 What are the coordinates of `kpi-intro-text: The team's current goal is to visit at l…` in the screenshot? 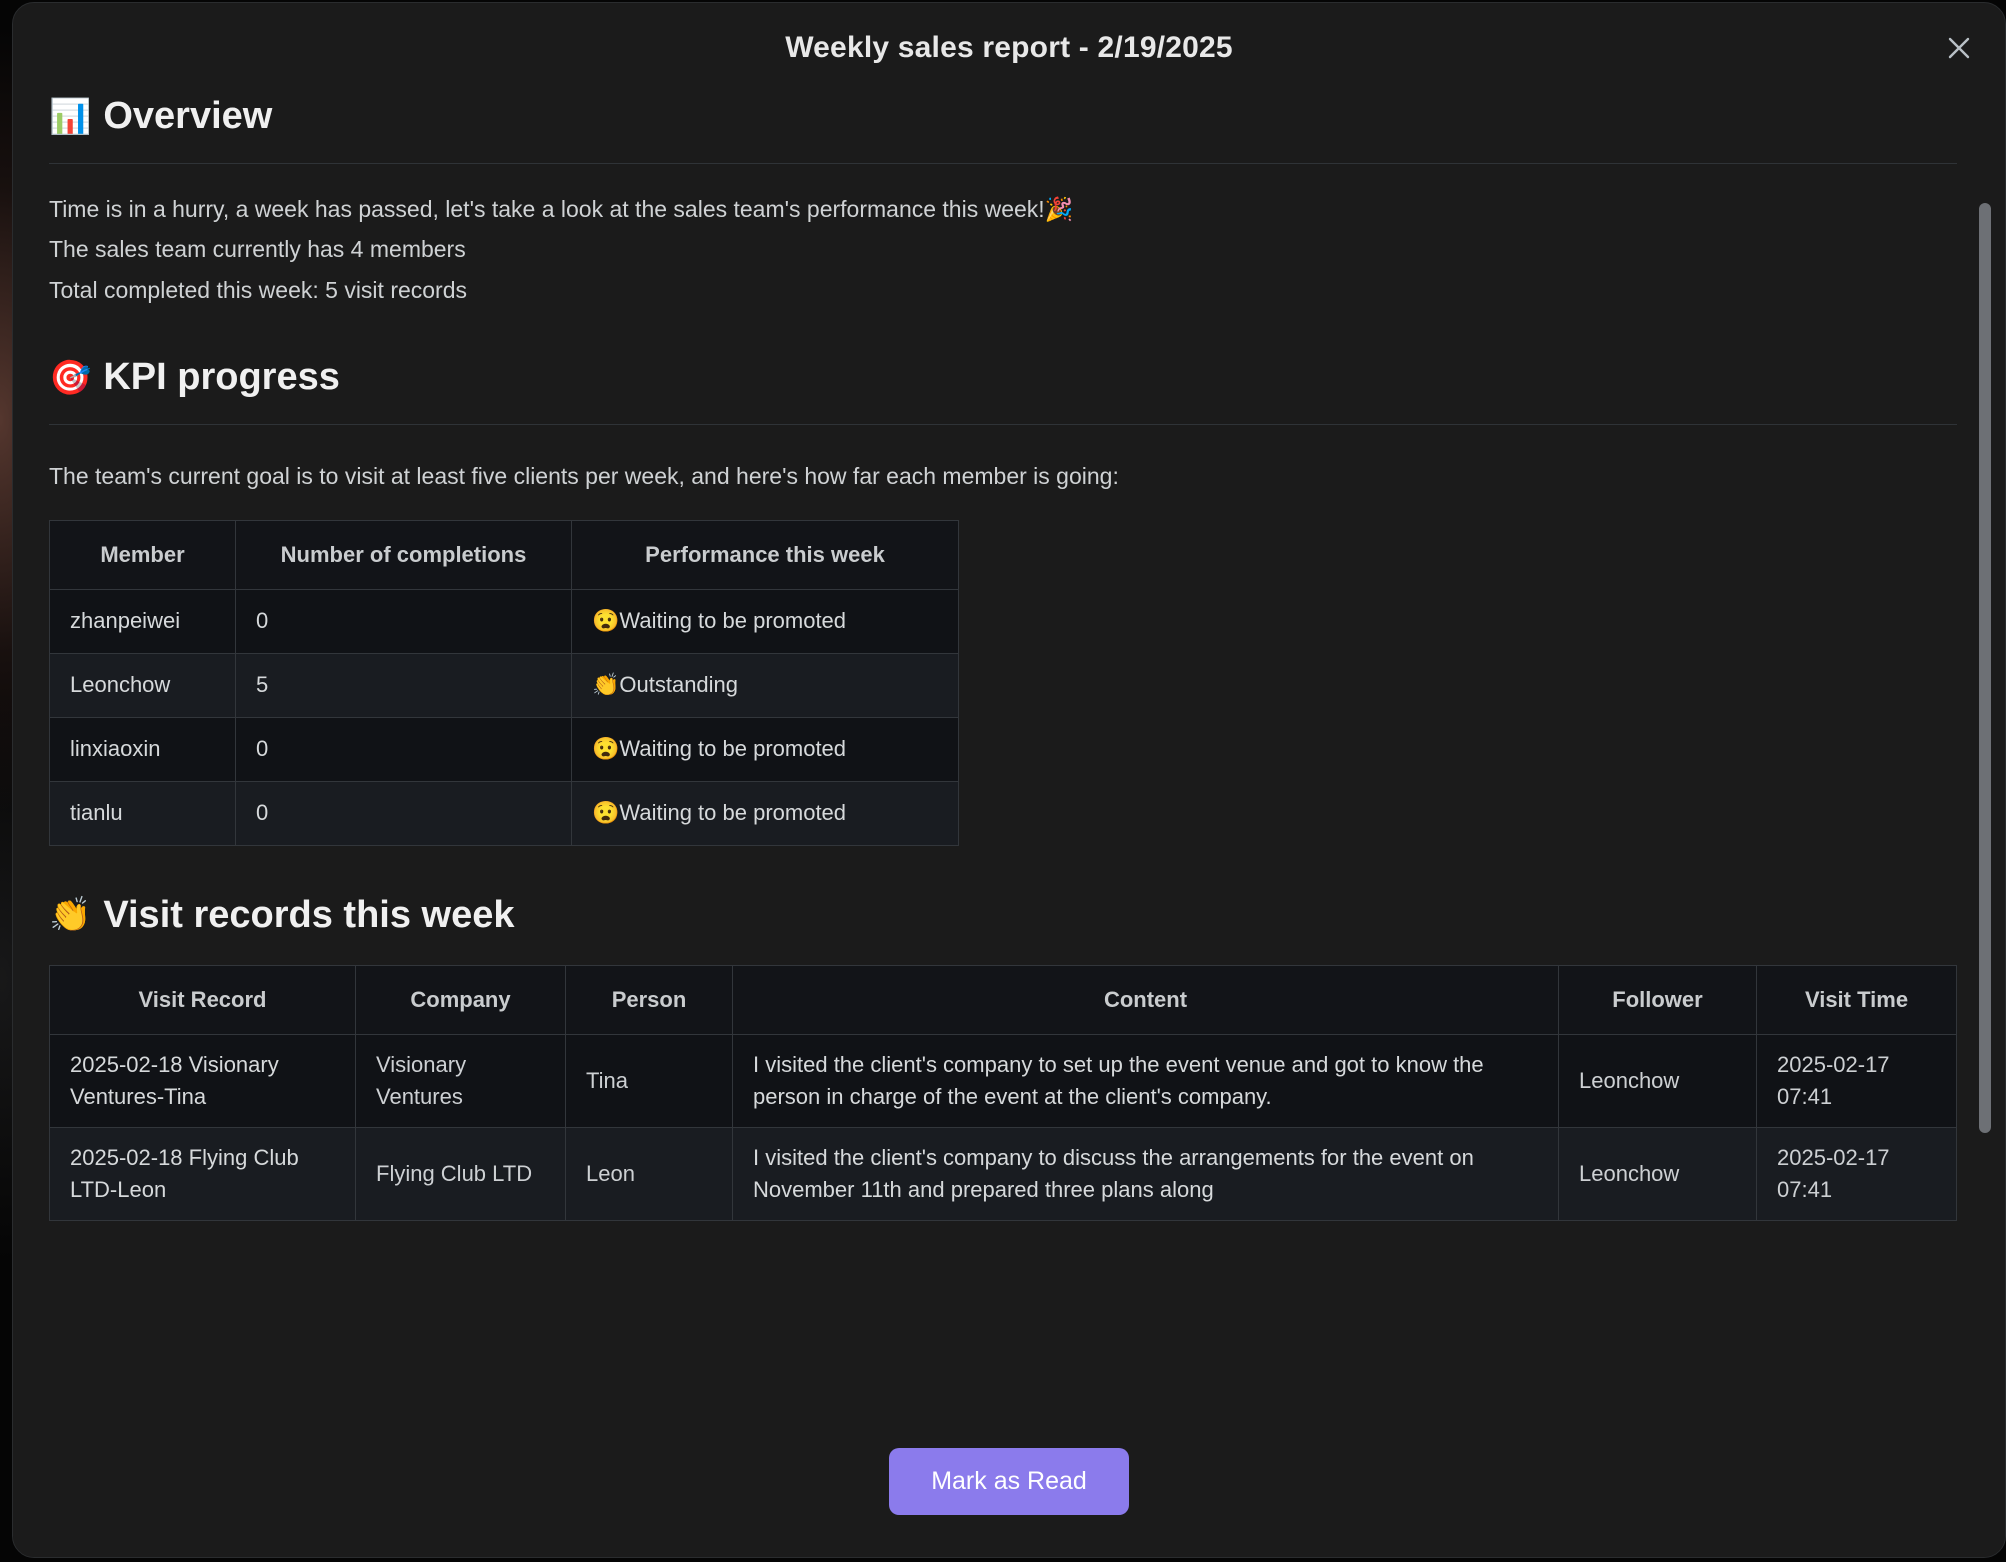 It's located at (584, 475).